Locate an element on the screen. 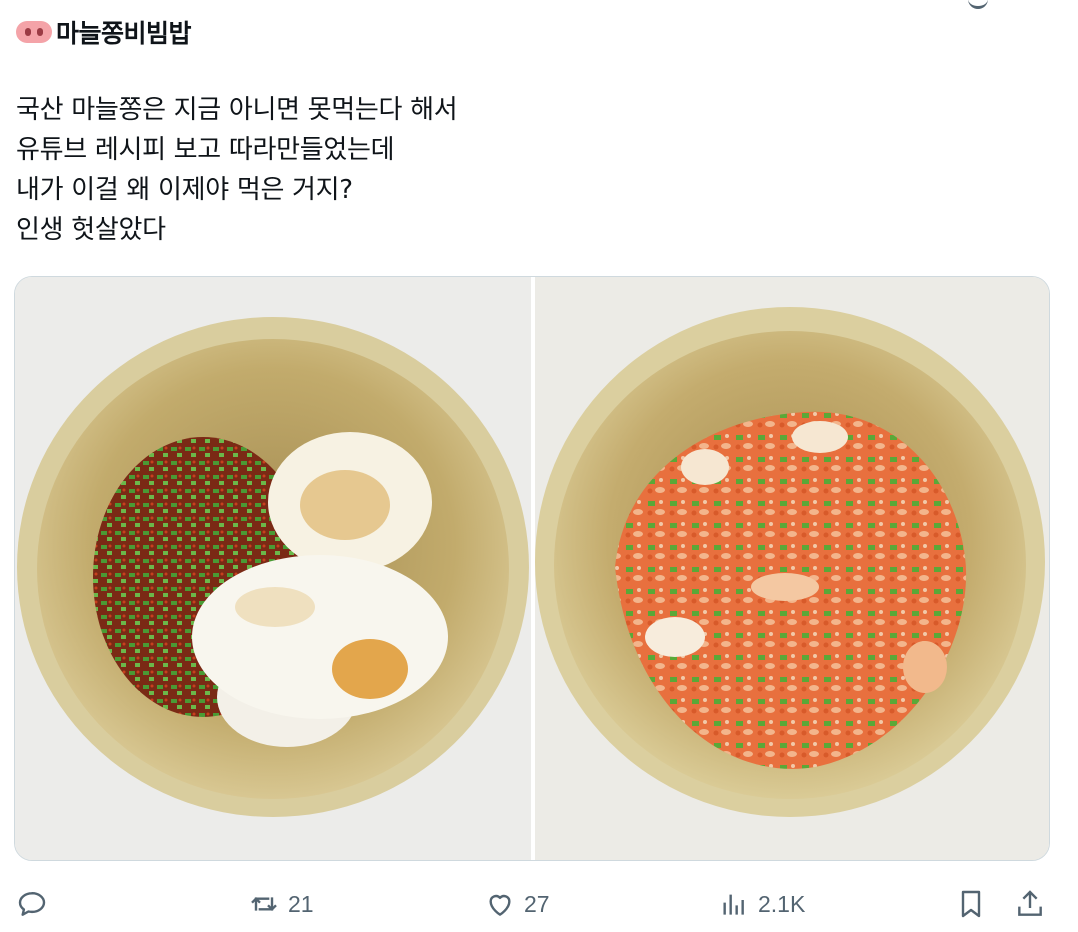 This screenshot has width=1078, height=932. post-line: 내가 이걸 왜 이제야 먹은 거지? is located at coordinates (184, 190).